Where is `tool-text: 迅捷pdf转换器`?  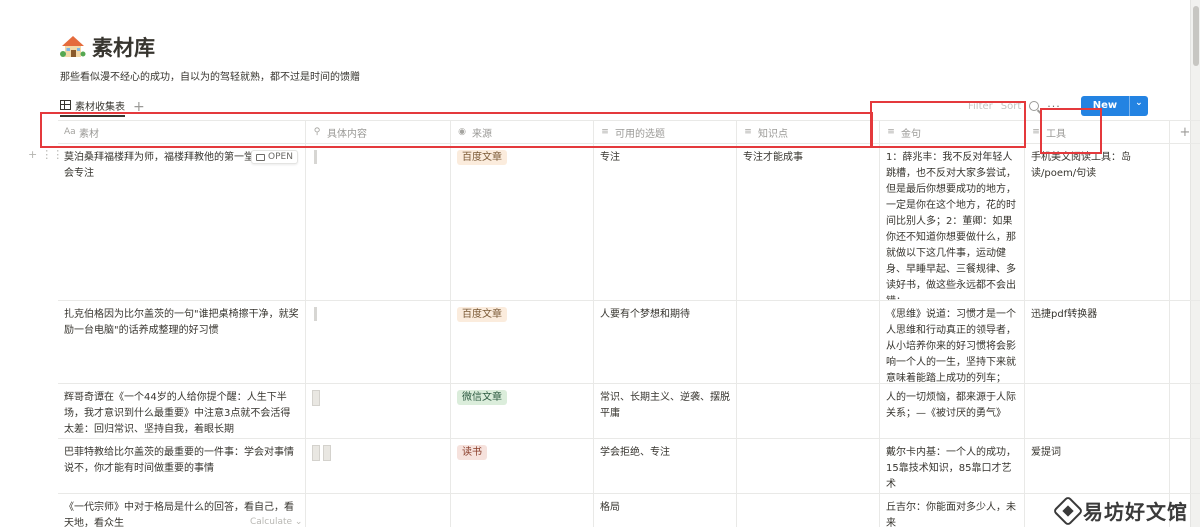 tool-text: 迅捷pdf转换器 is located at coordinates (1064, 314).